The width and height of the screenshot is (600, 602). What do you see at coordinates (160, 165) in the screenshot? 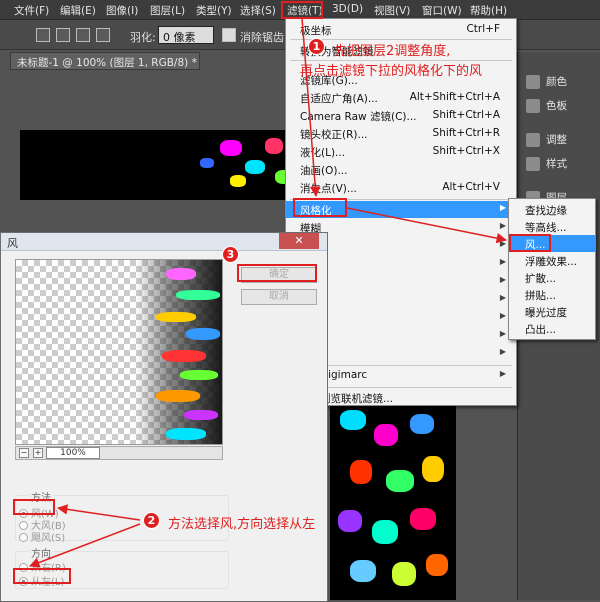
I see `document-canvas` at bounding box center [160, 165].